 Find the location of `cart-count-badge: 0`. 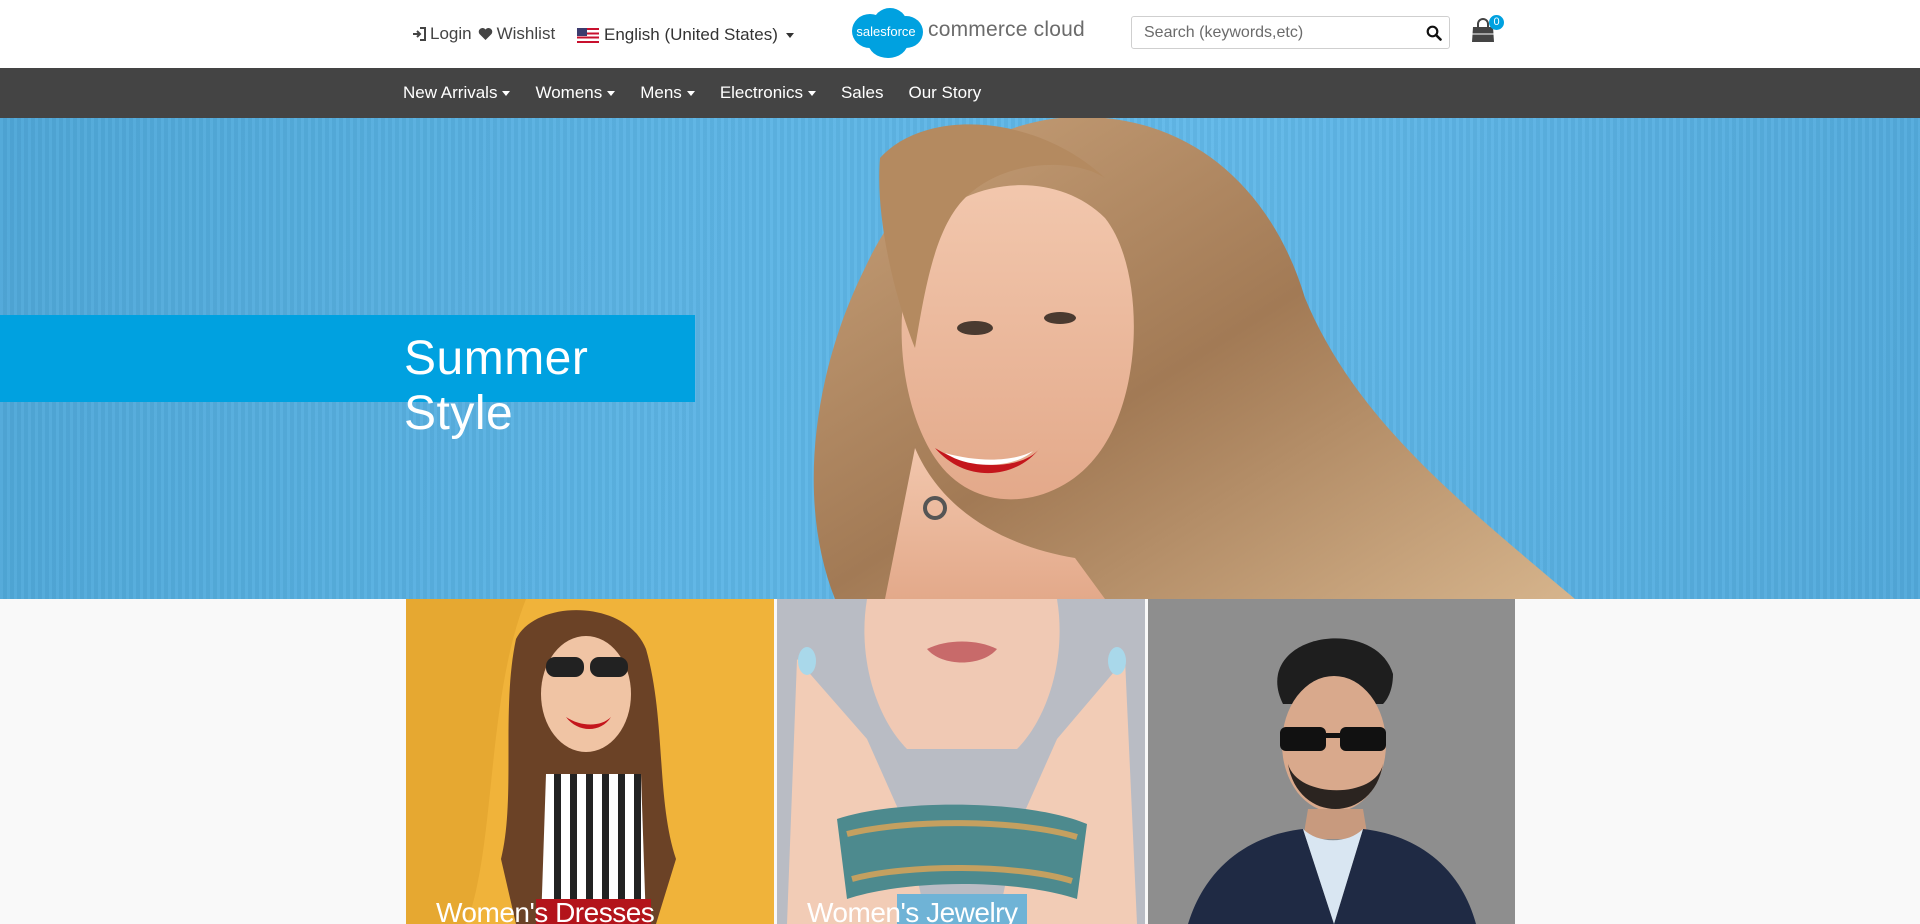

cart-count-badge: 0 is located at coordinates (1496, 22).